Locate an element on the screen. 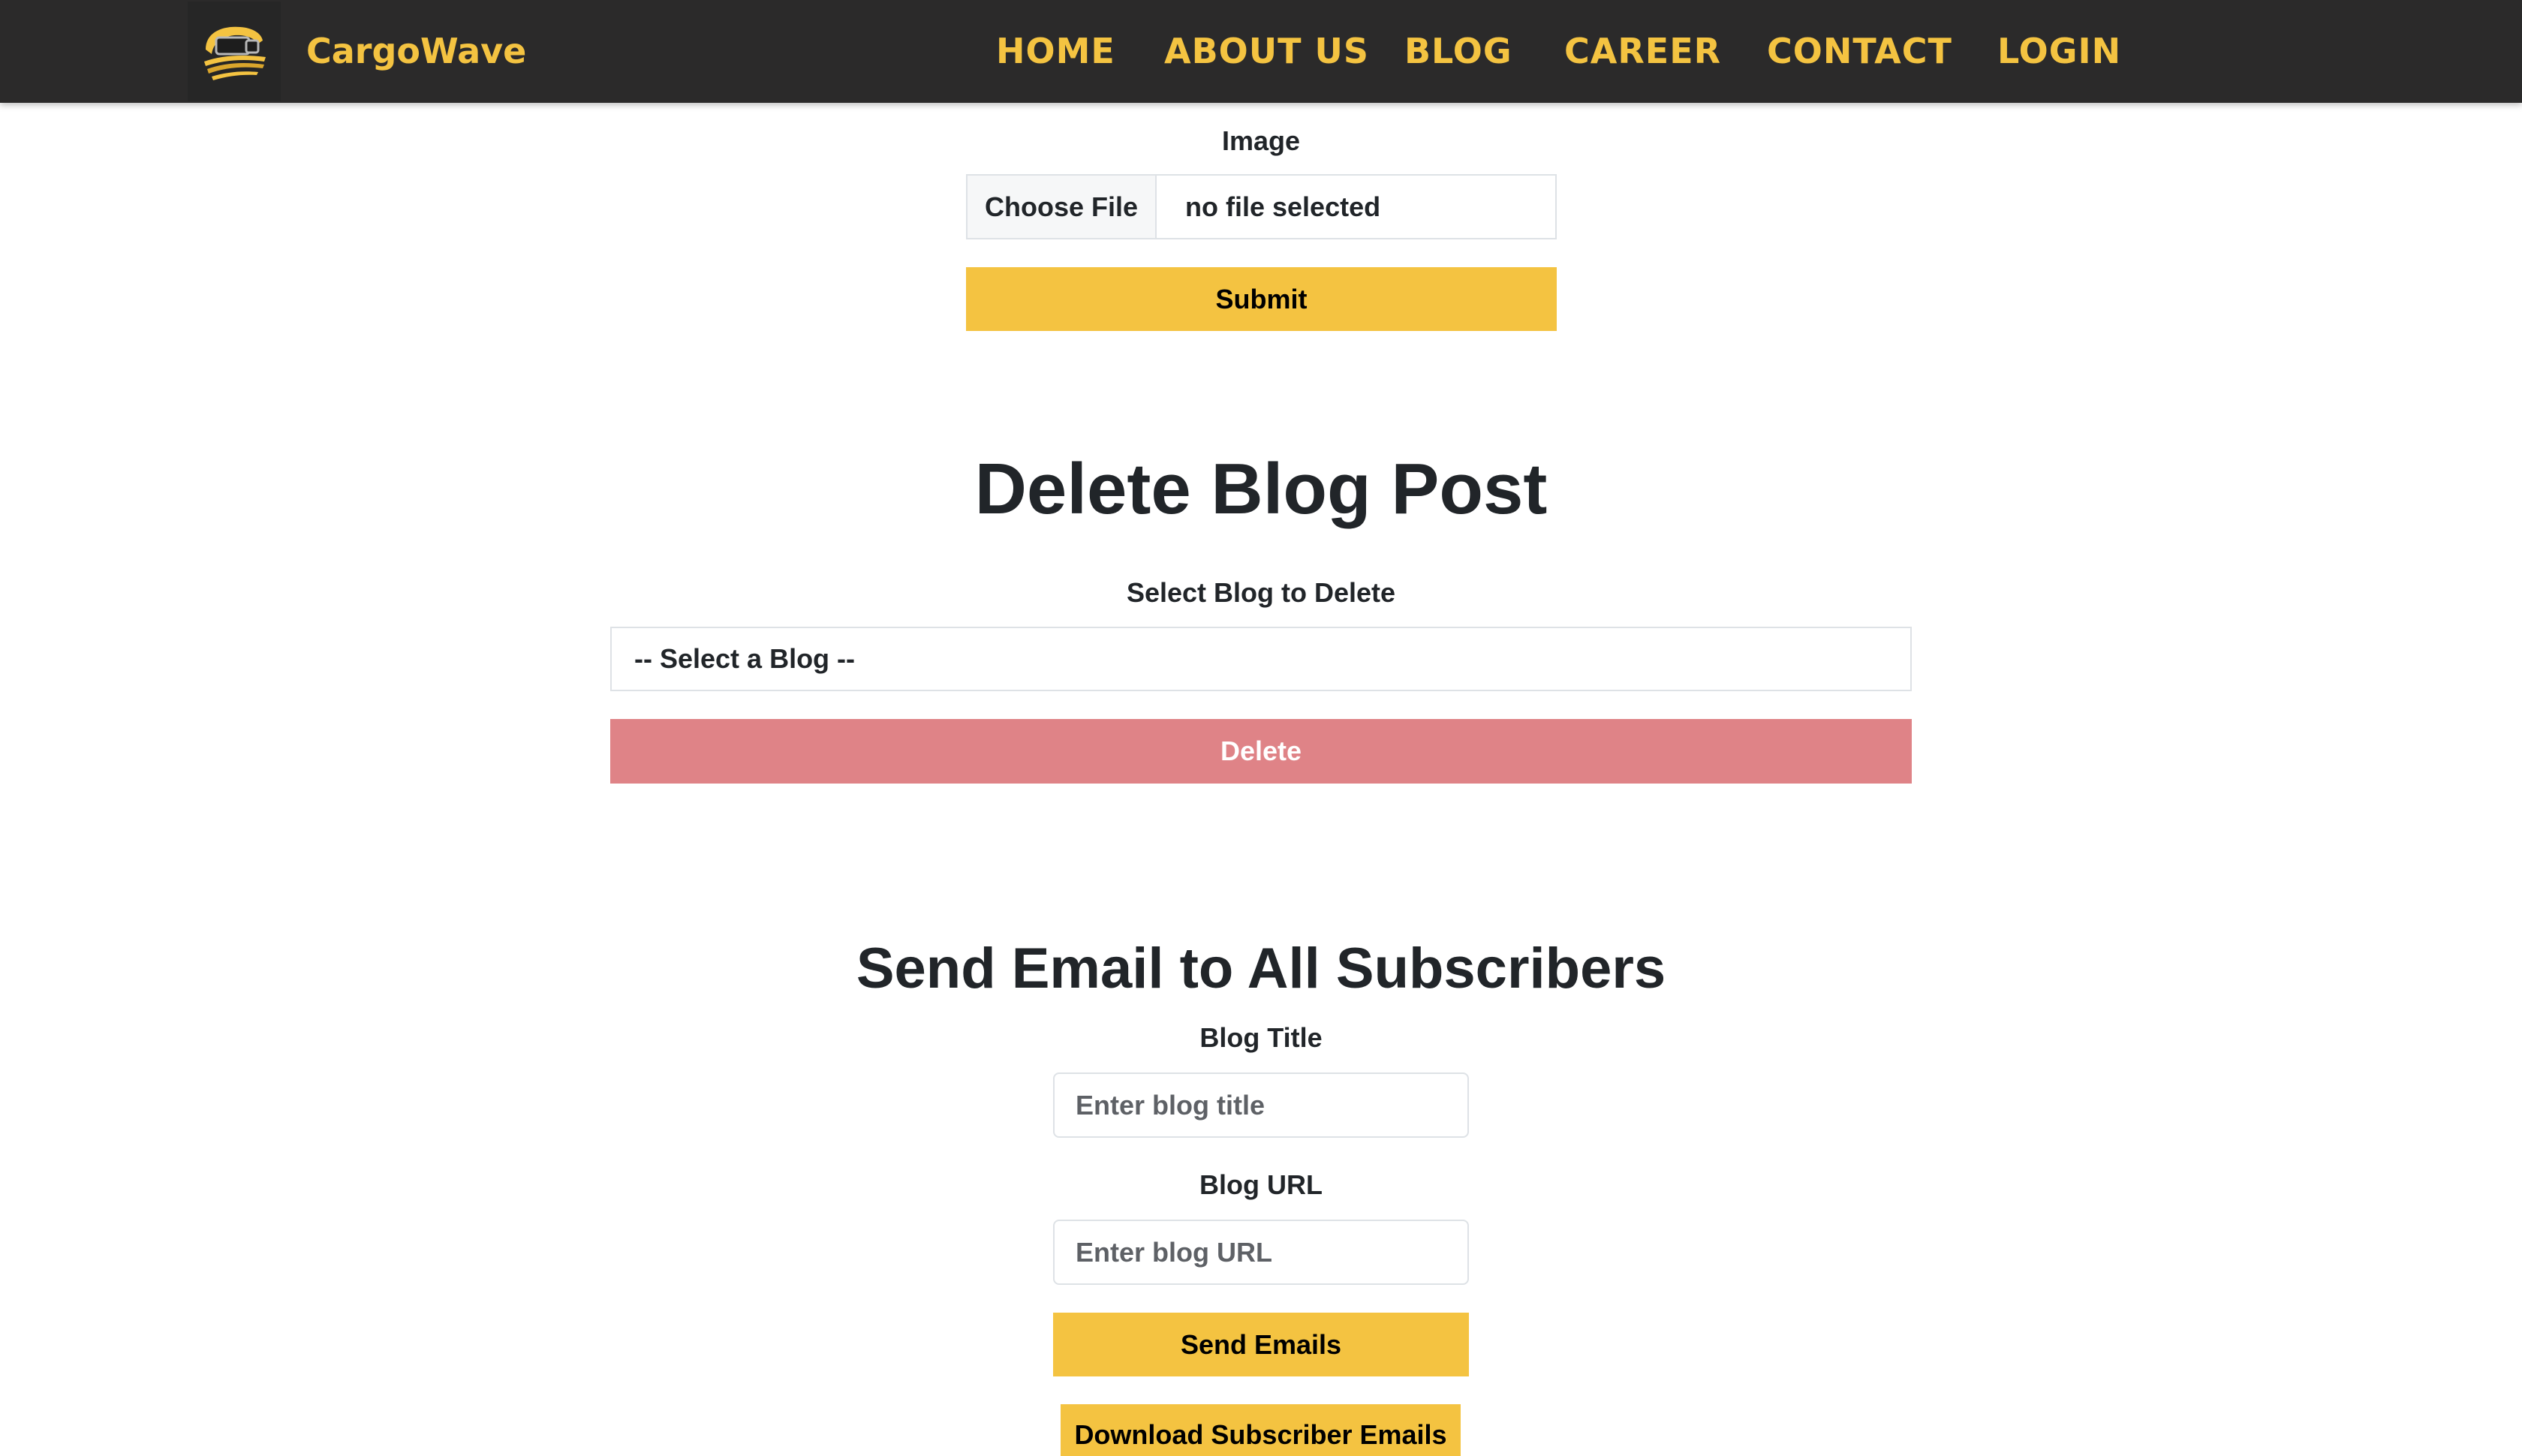 The image size is (2522, 1456). send-email-heading: Send Email to All Subscribers is located at coordinates (1261, 968).